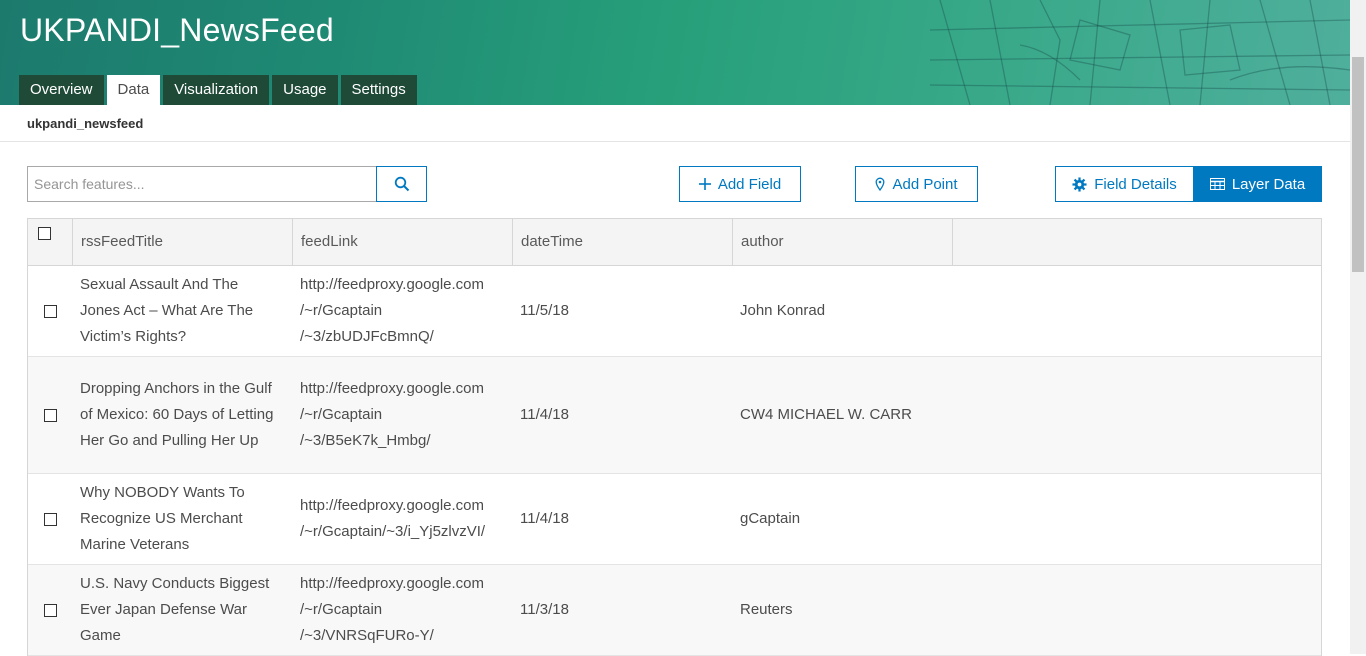 This screenshot has width=1366, height=656. What do you see at coordinates (183, 242) in the screenshot?
I see `column-header-rssfeedtitle: rssFeedTitle` at bounding box center [183, 242].